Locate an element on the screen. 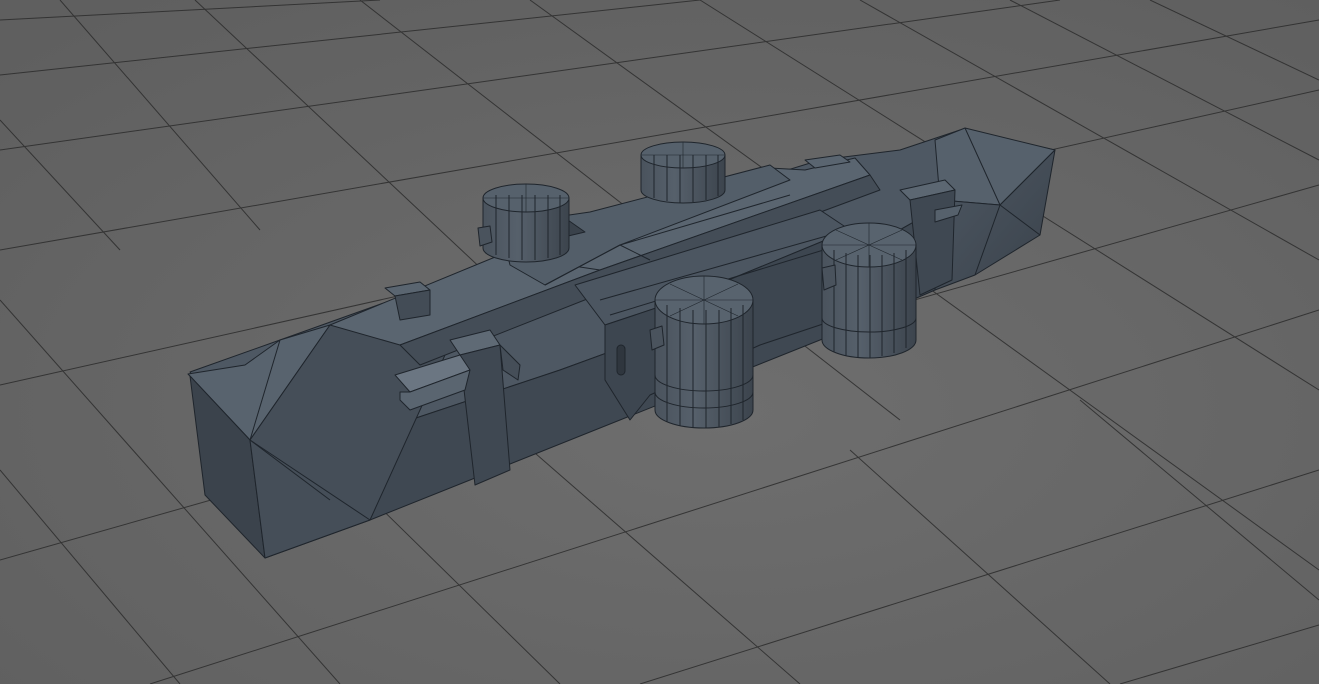  cylinder-mount-right is located at coordinates (829, 277).